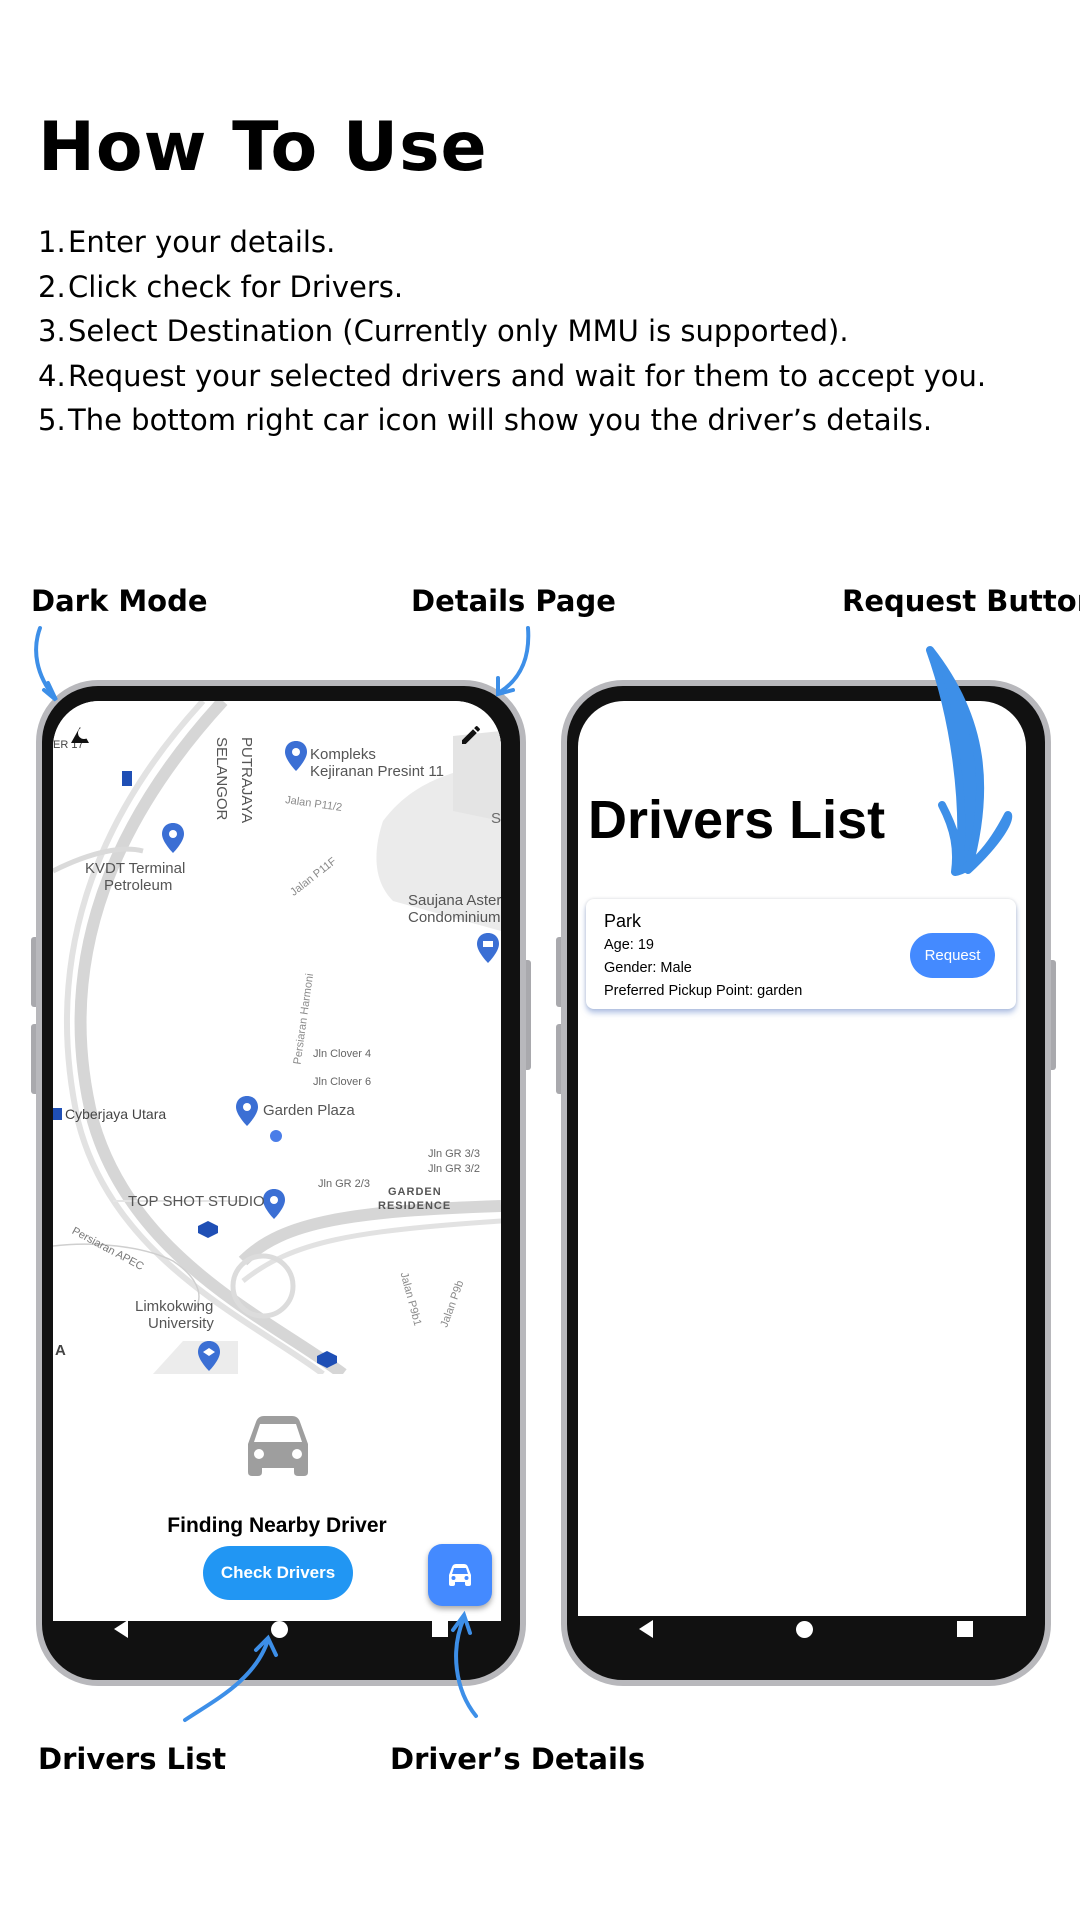 The image size is (1080, 1920). Describe the element at coordinates (278, 1446) in the screenshot. I see `car-icon` at that location.